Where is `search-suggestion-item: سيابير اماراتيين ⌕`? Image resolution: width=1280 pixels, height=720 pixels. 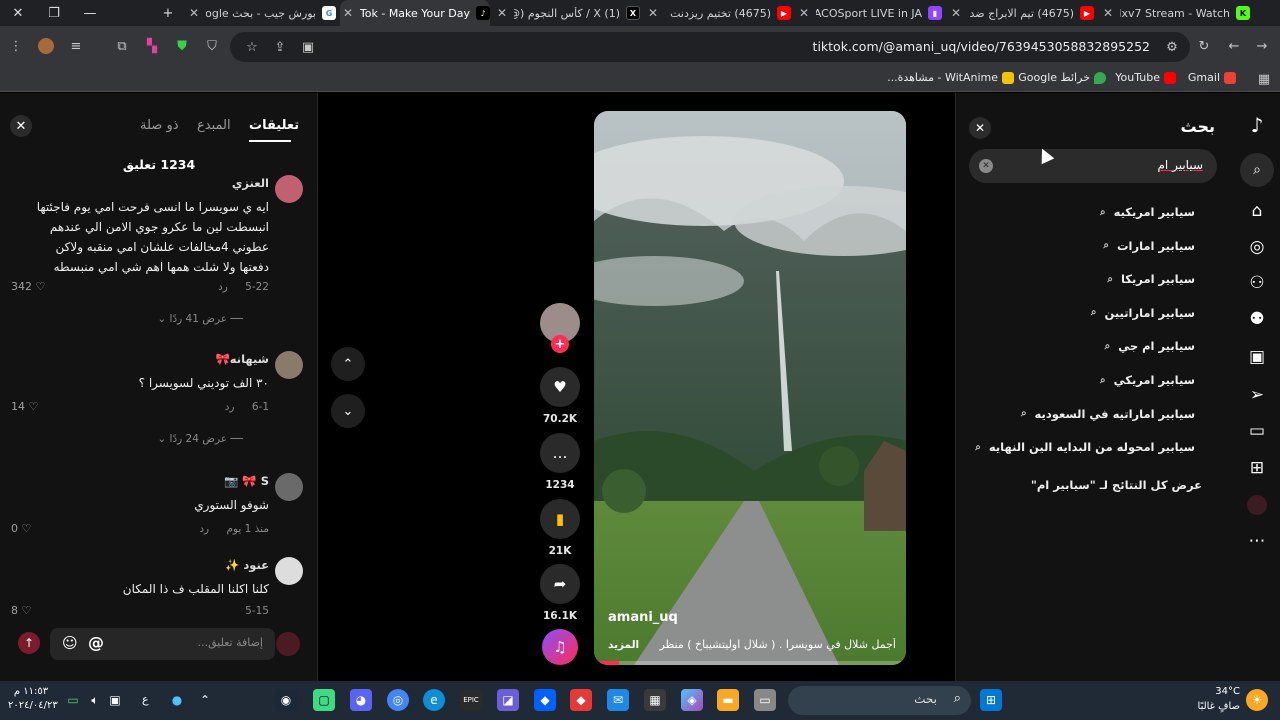
search-suggestion-item: سيابير اماراتيين ⌕ is located at coordinates (1143, 313).